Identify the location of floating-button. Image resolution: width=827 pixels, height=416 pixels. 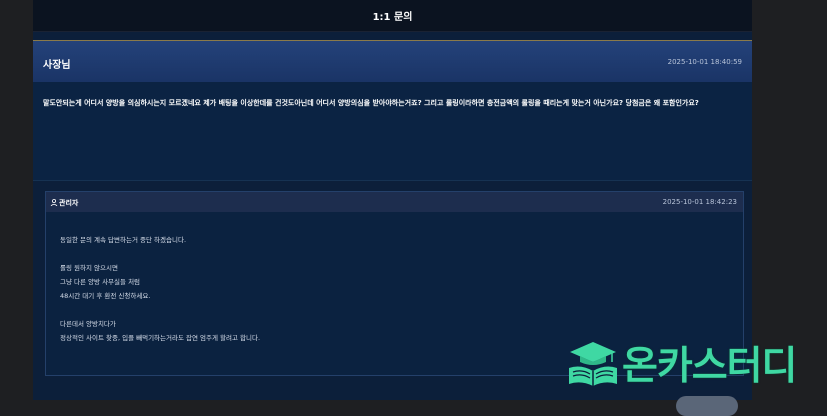
(707, 406).